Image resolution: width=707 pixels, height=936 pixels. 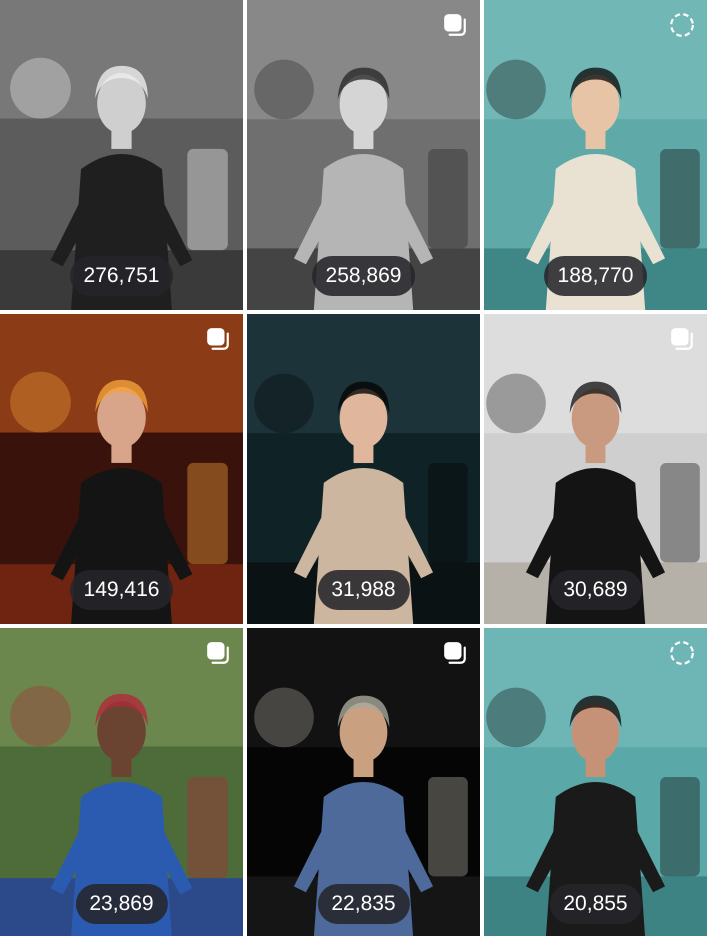 I want to click on view-count: 23,869, so click(x=121, y=904).